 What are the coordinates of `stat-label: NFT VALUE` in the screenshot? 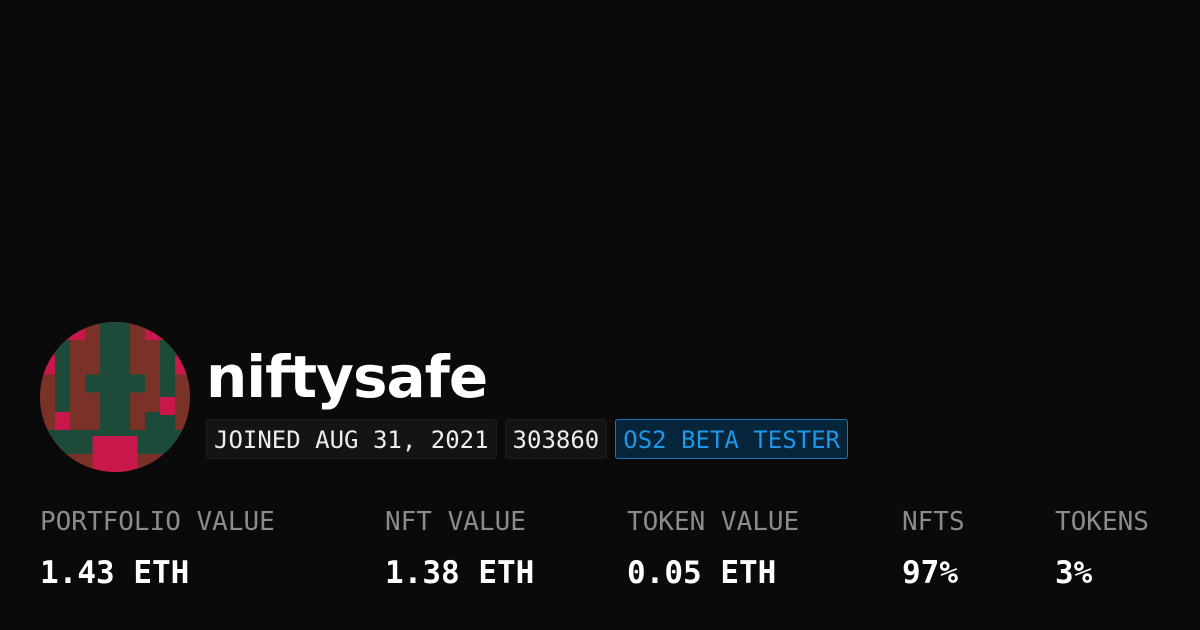 It's located at (455, 522).